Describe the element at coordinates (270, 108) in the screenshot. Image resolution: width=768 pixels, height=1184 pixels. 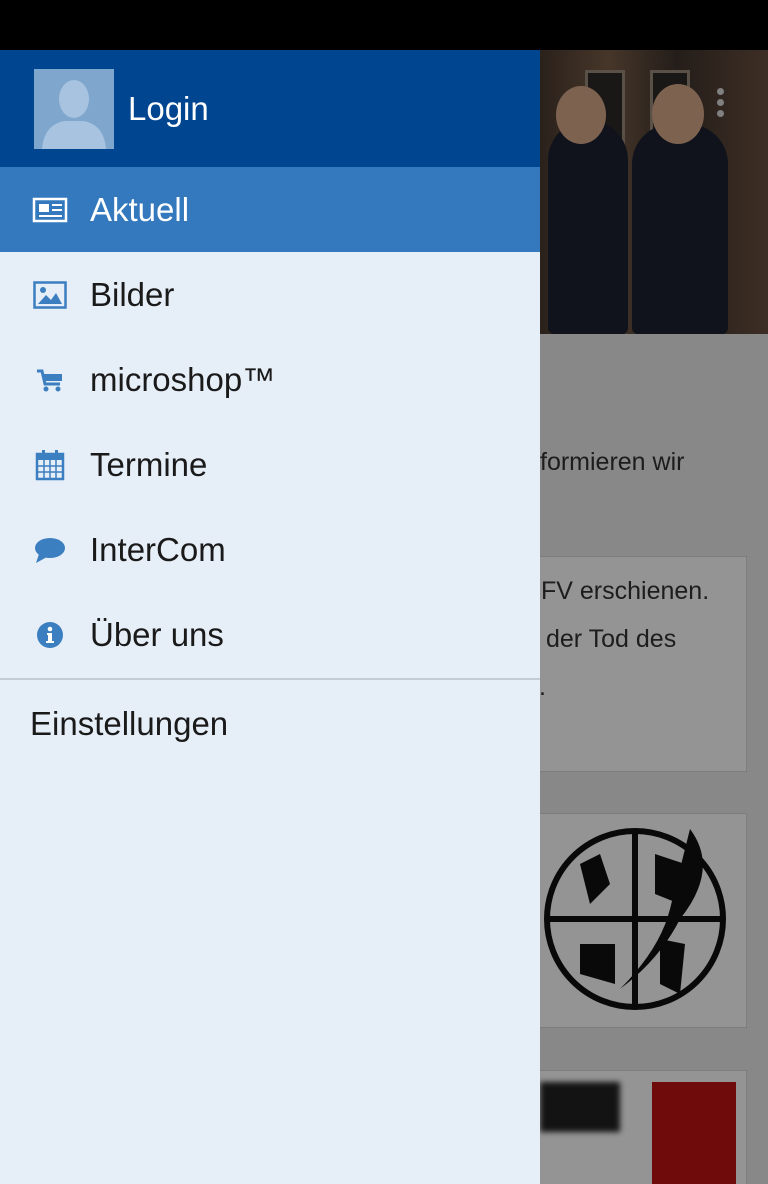
I see `drawer-header: Login` at that location.